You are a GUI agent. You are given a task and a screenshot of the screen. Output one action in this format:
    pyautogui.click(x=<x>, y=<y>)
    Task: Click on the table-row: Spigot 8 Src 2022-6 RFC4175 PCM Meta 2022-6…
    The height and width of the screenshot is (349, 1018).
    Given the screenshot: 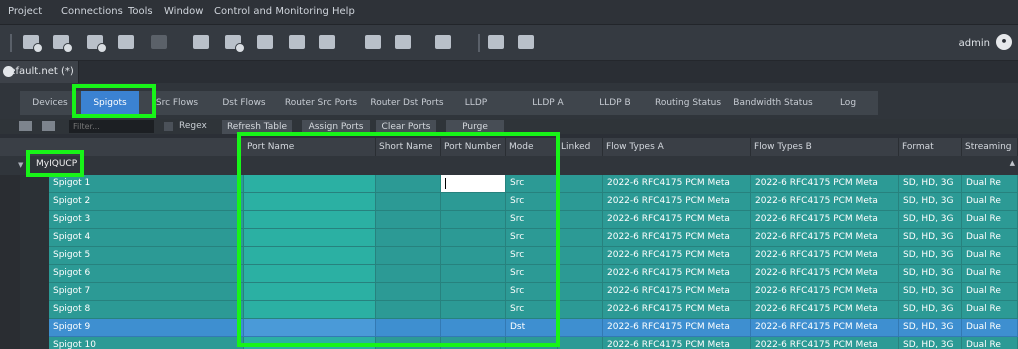 What is the action you would take?
    pyautogui.click(x=533, y=310)
    